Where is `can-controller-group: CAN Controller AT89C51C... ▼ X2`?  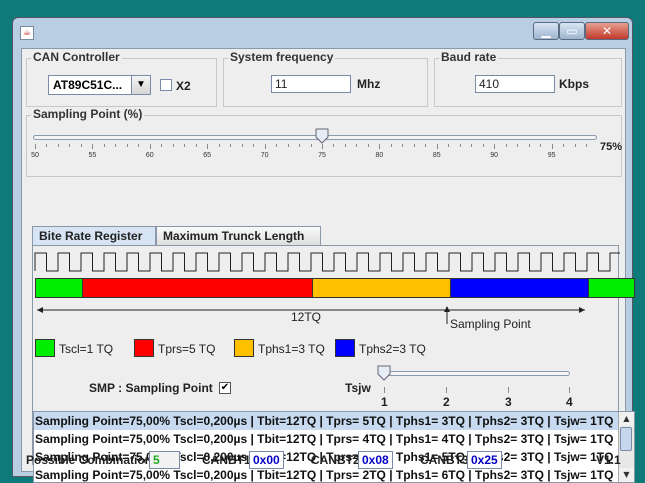
can-controller-group: CAN Controller AT89C51C... ▼ X2 is located at coordinates (121, 78).